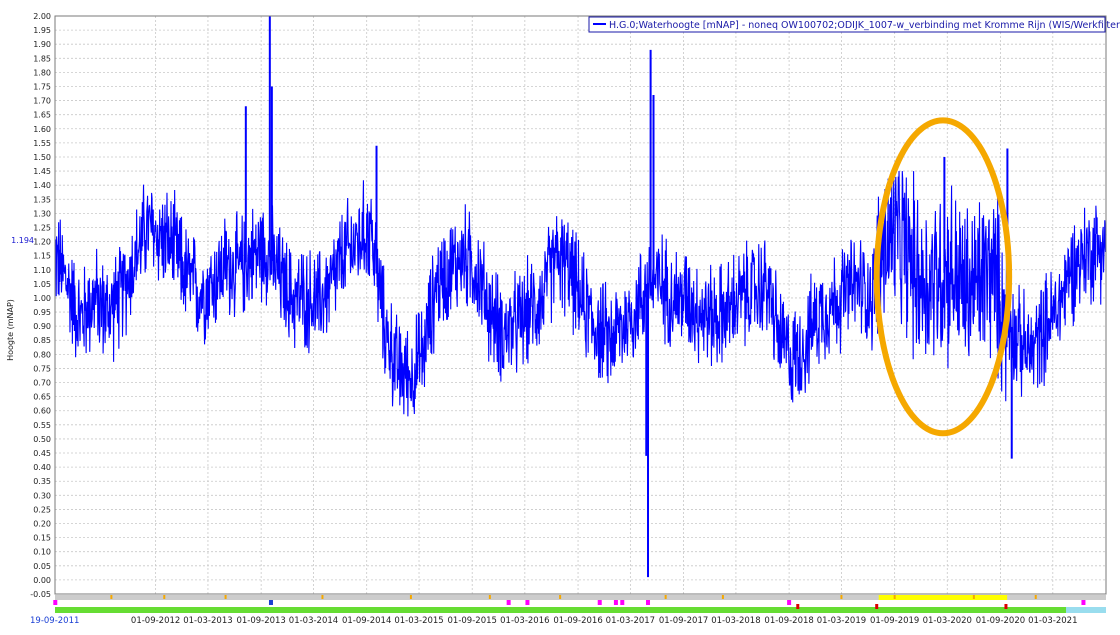  What do you see at coordinates (42, 340) in the screenshot?
I see `y-tick-label: 0.85` at bounding box center [42, 340].